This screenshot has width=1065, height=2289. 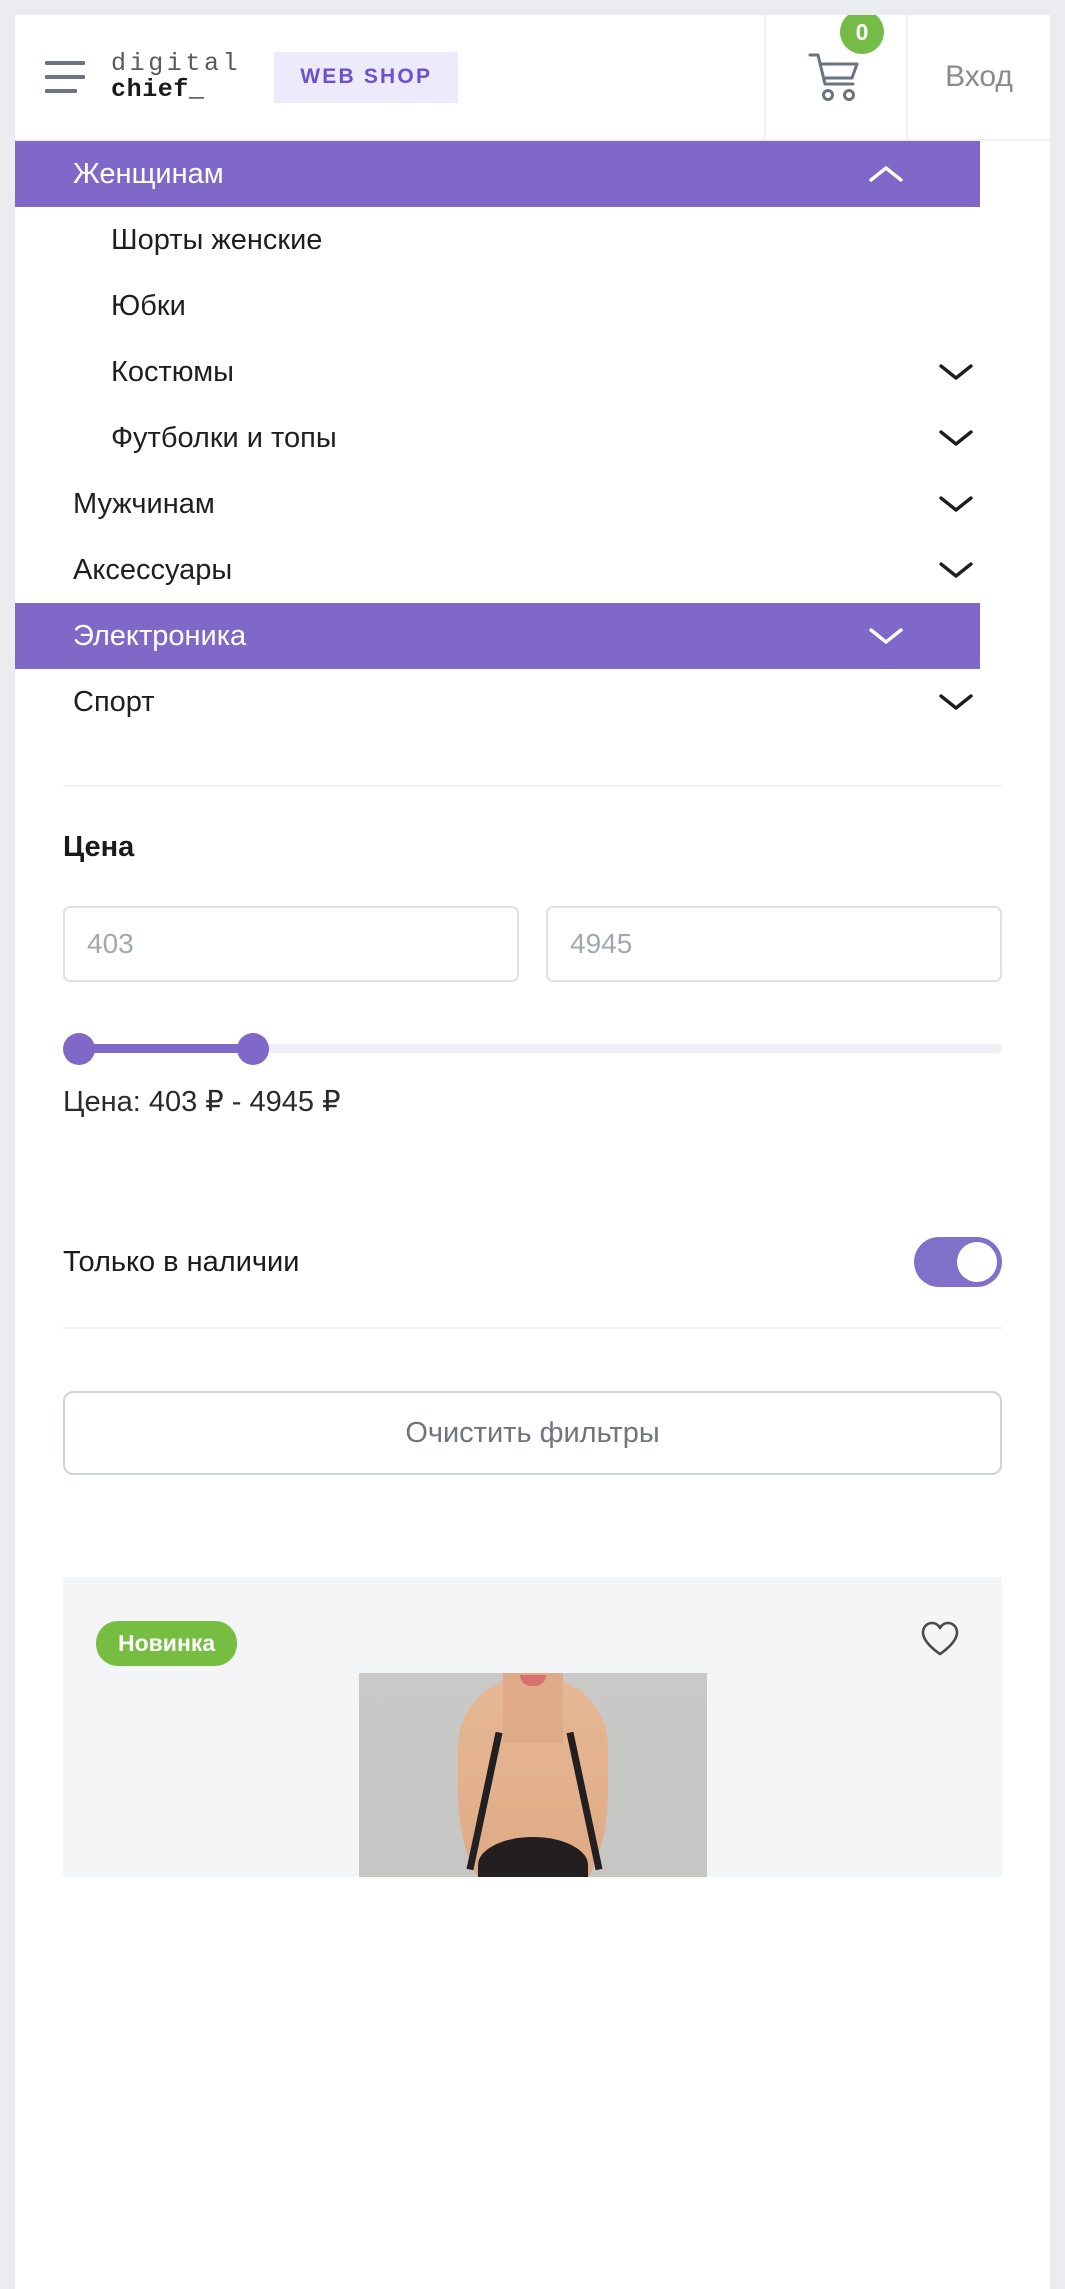 I want to click on price-min-input, so click(x=291, y=944).